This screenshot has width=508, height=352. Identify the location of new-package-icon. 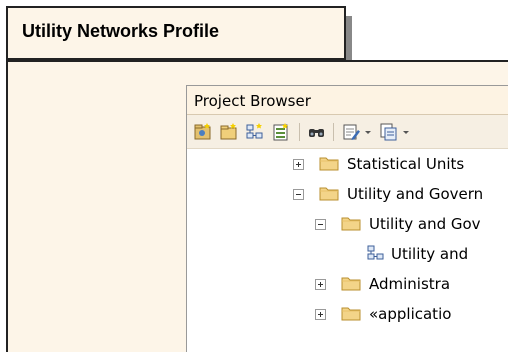
(229, 132).